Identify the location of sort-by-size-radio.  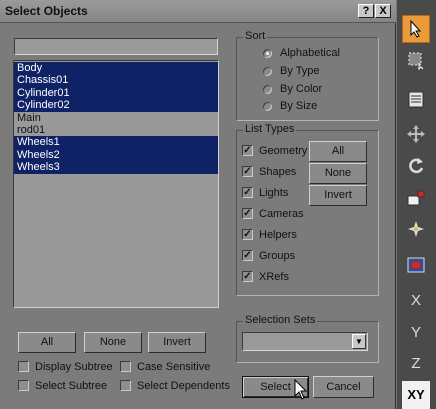
(267, 106).